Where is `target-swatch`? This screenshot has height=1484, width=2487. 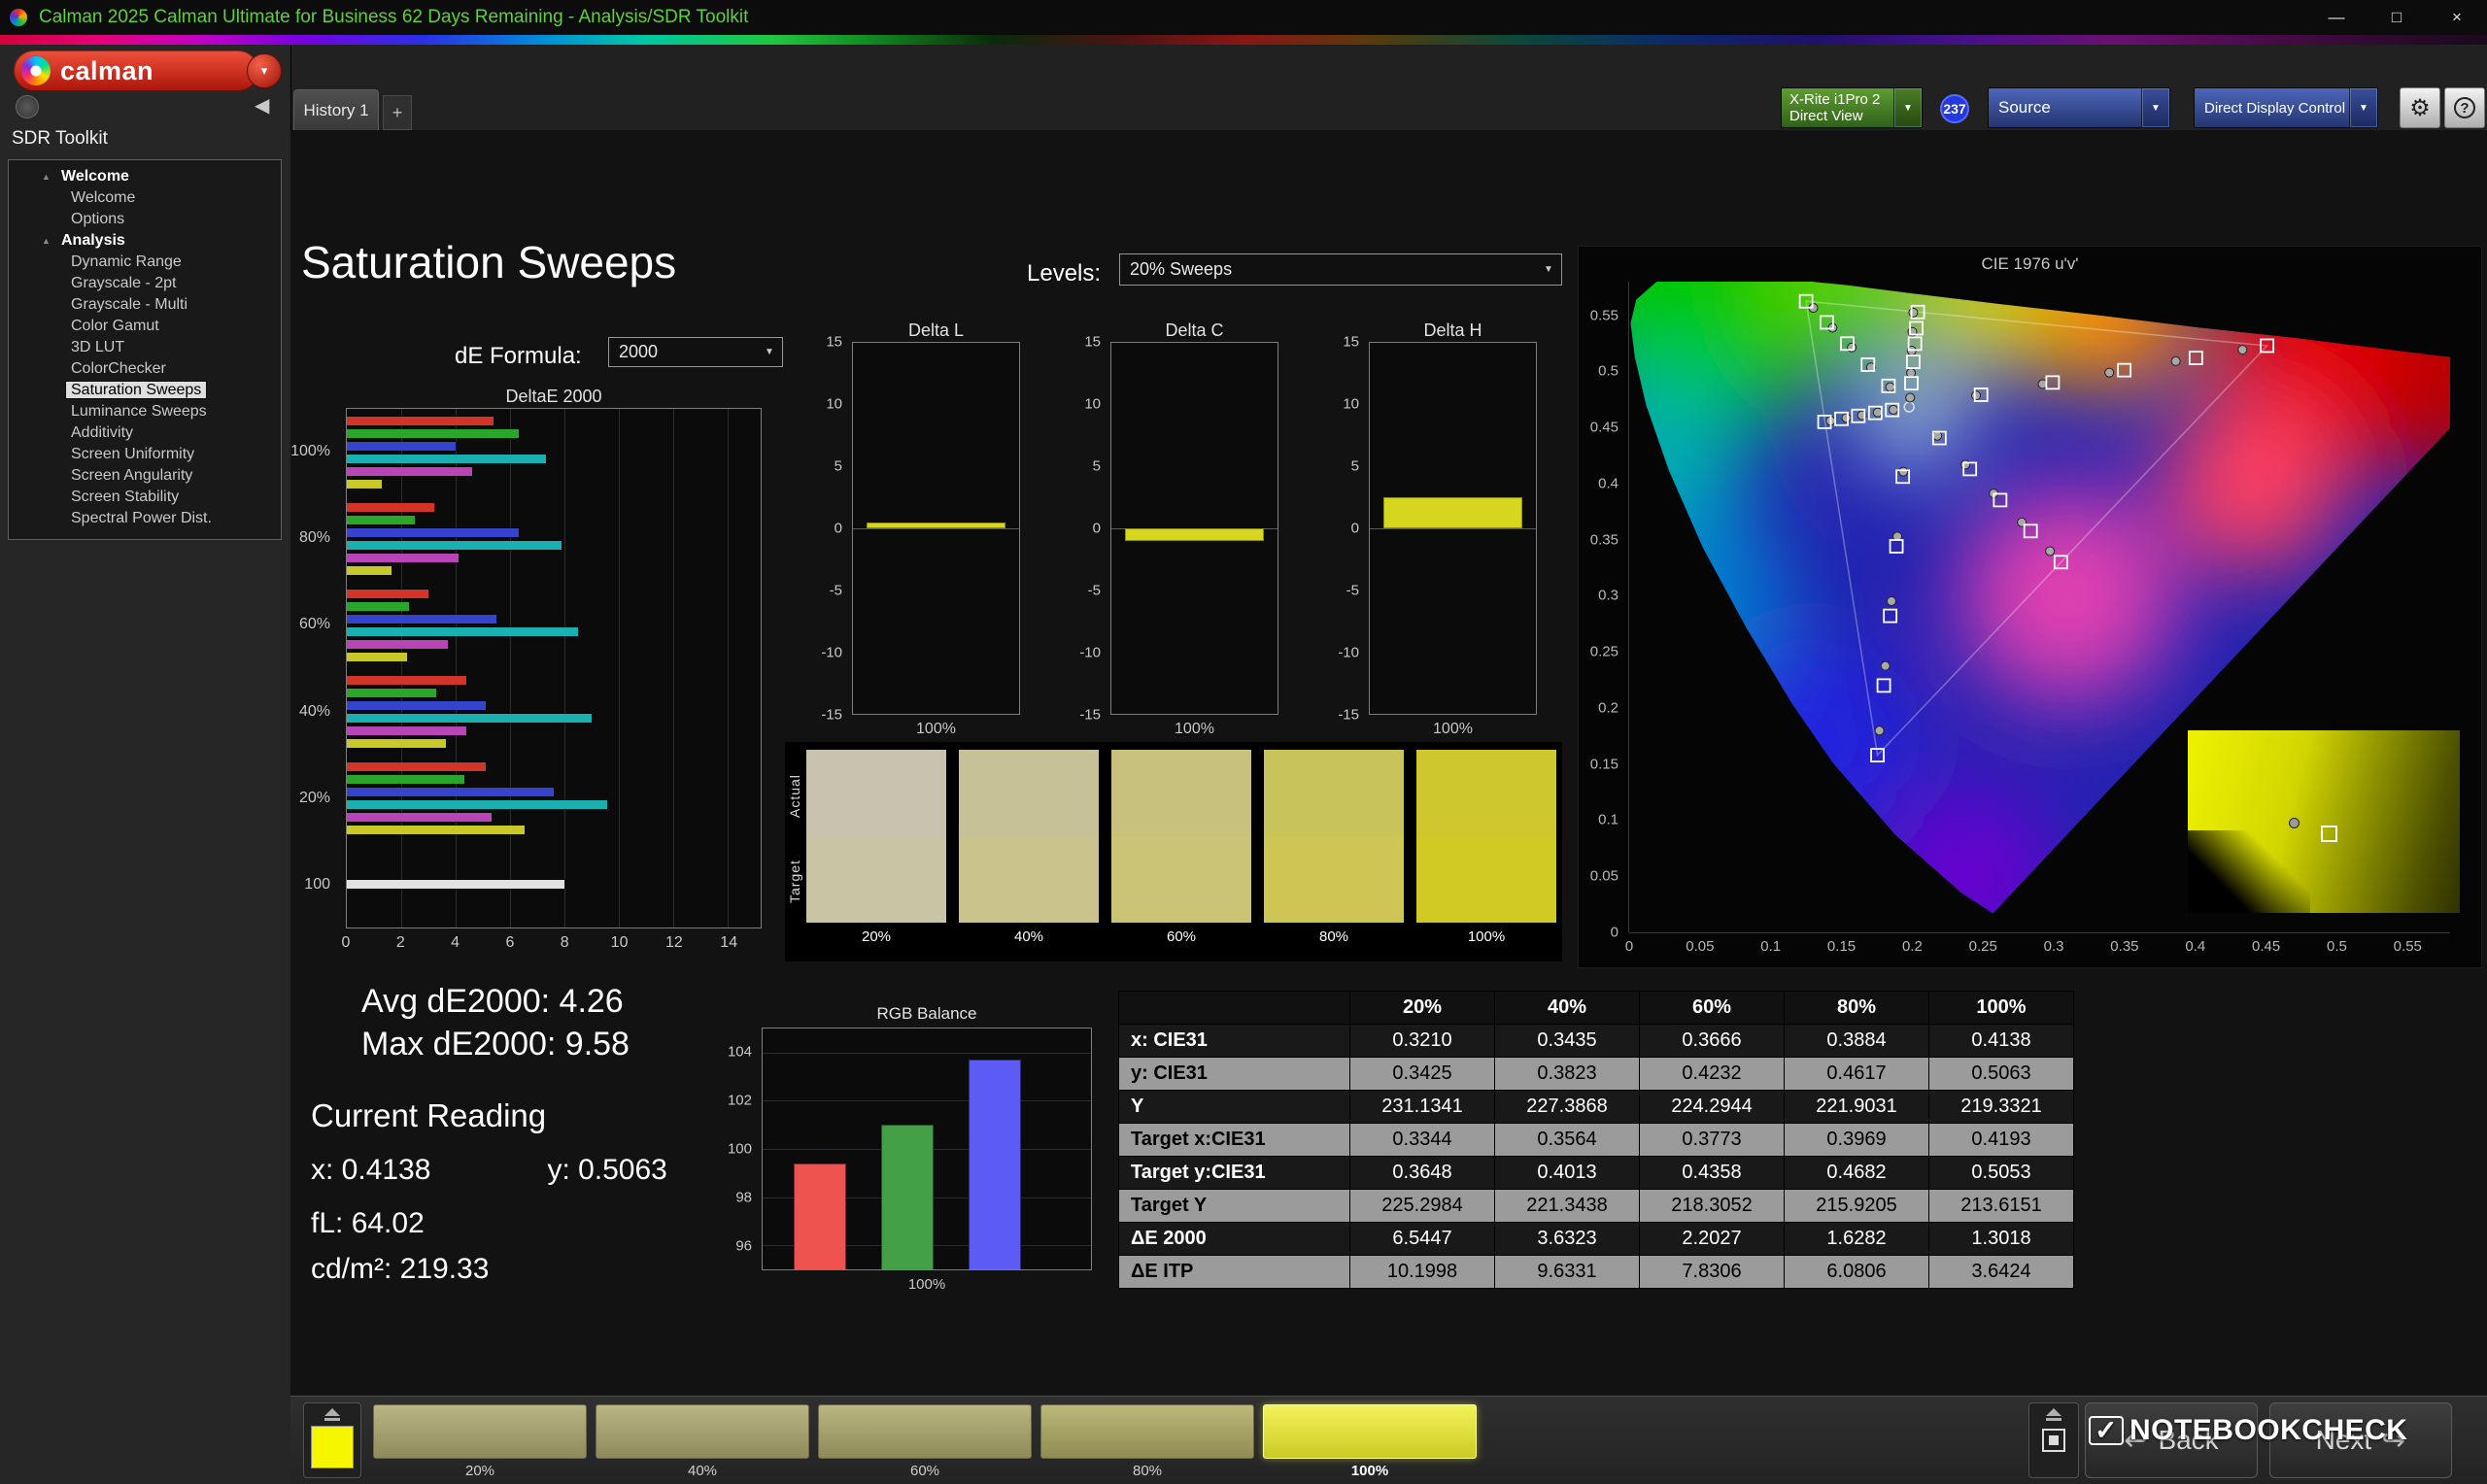 target-swatch is located at coordinates (1486, 879).